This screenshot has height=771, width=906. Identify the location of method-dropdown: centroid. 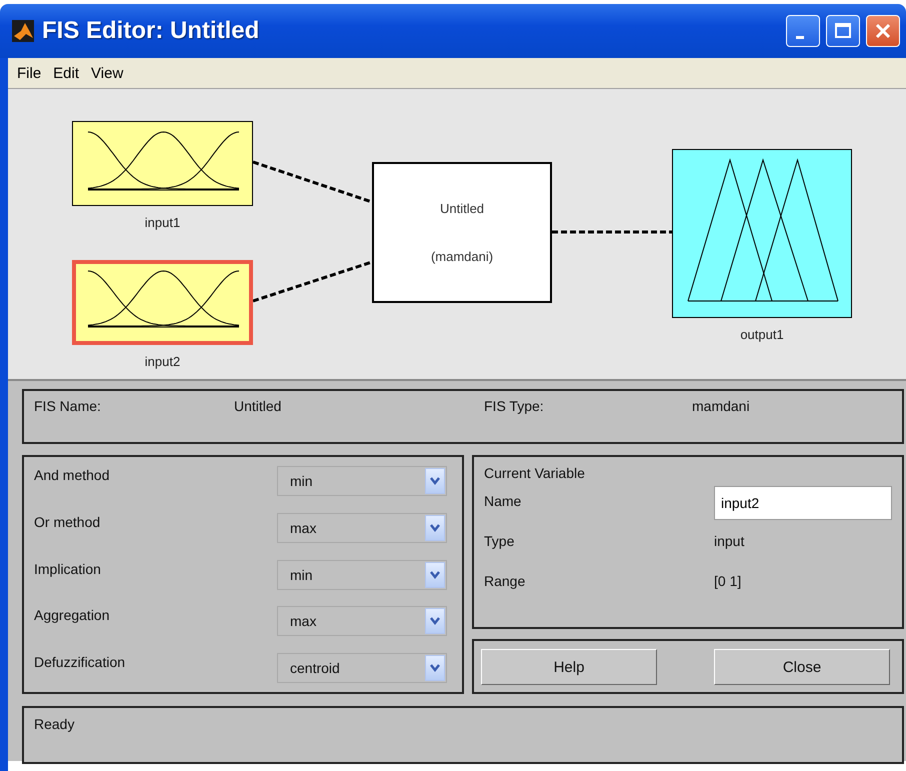
(362, 668).